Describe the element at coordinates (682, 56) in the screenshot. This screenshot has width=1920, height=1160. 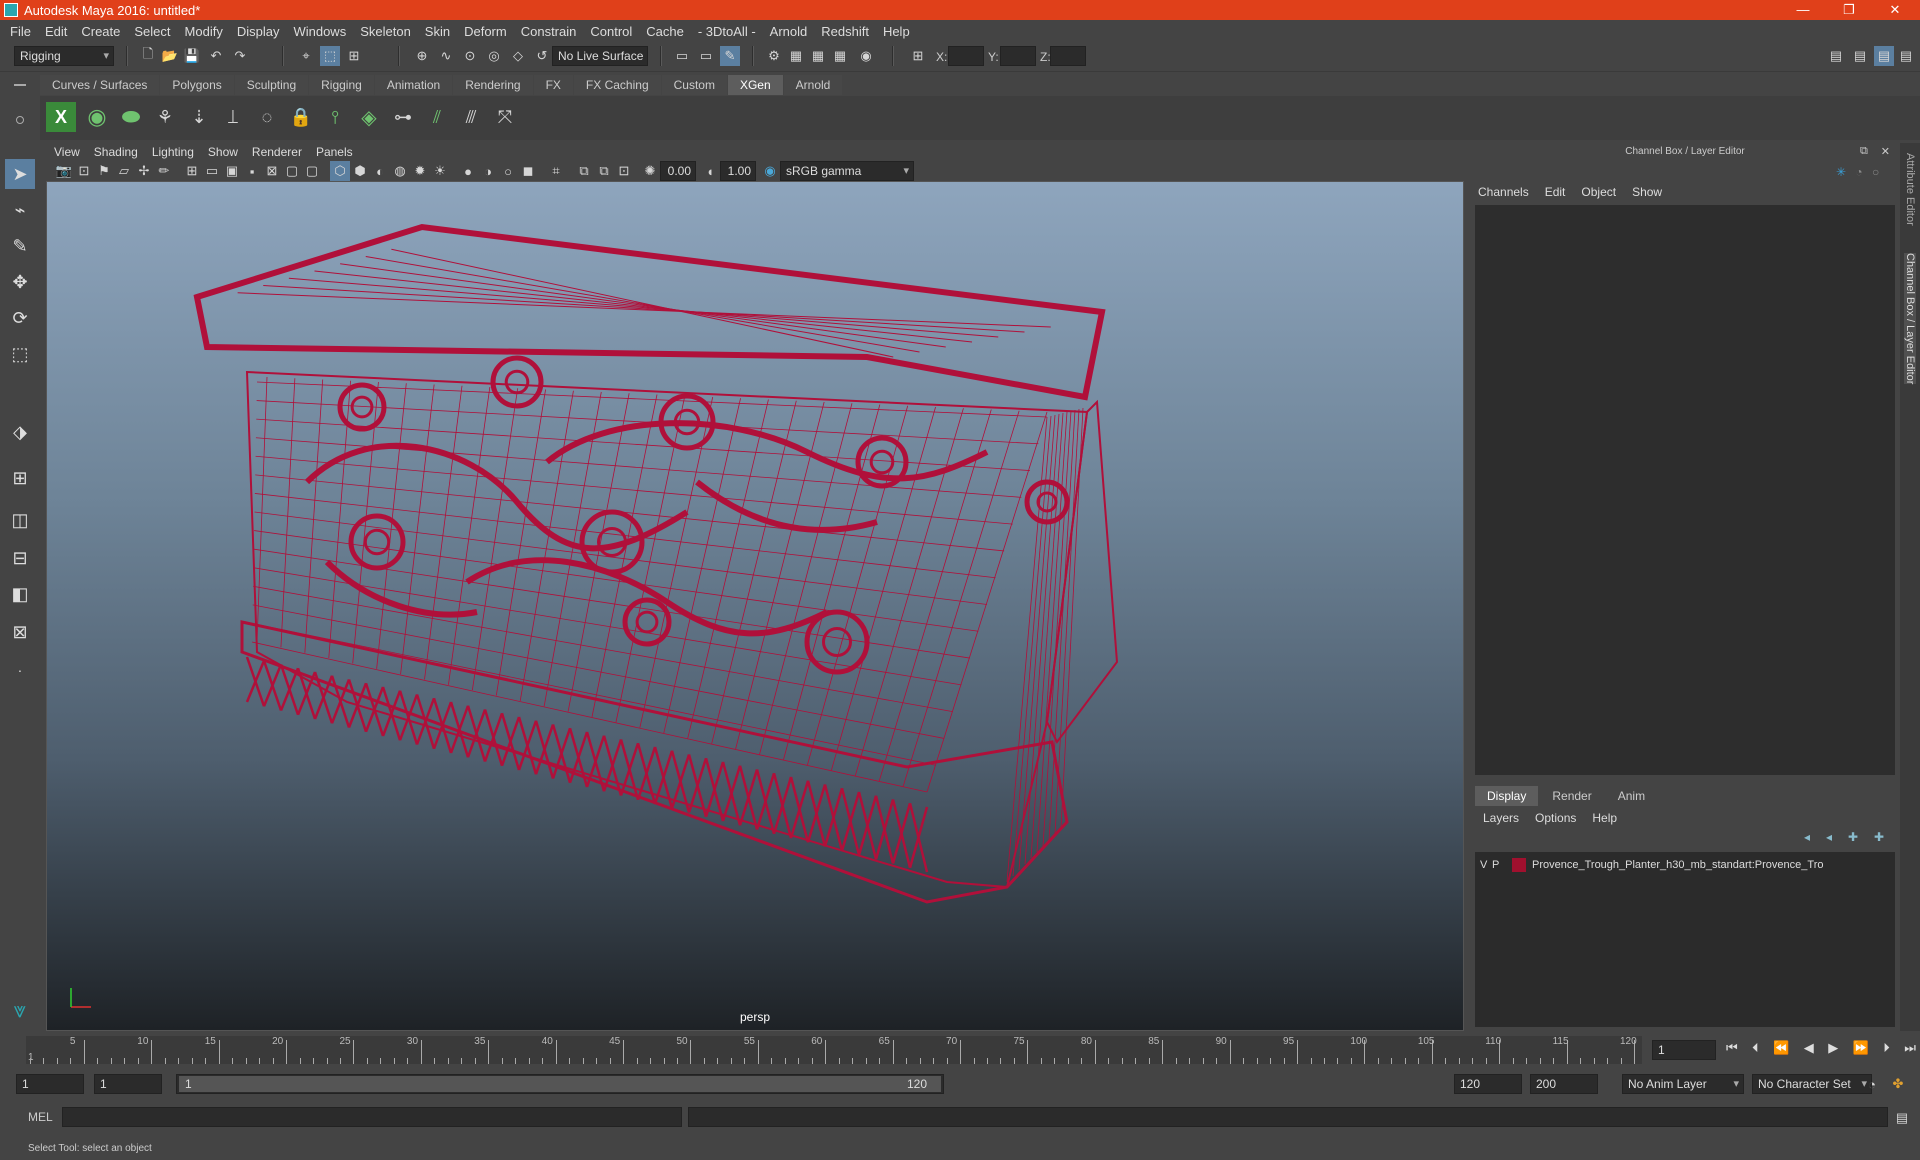
I see `input-ops-icon: ▭` at that location.